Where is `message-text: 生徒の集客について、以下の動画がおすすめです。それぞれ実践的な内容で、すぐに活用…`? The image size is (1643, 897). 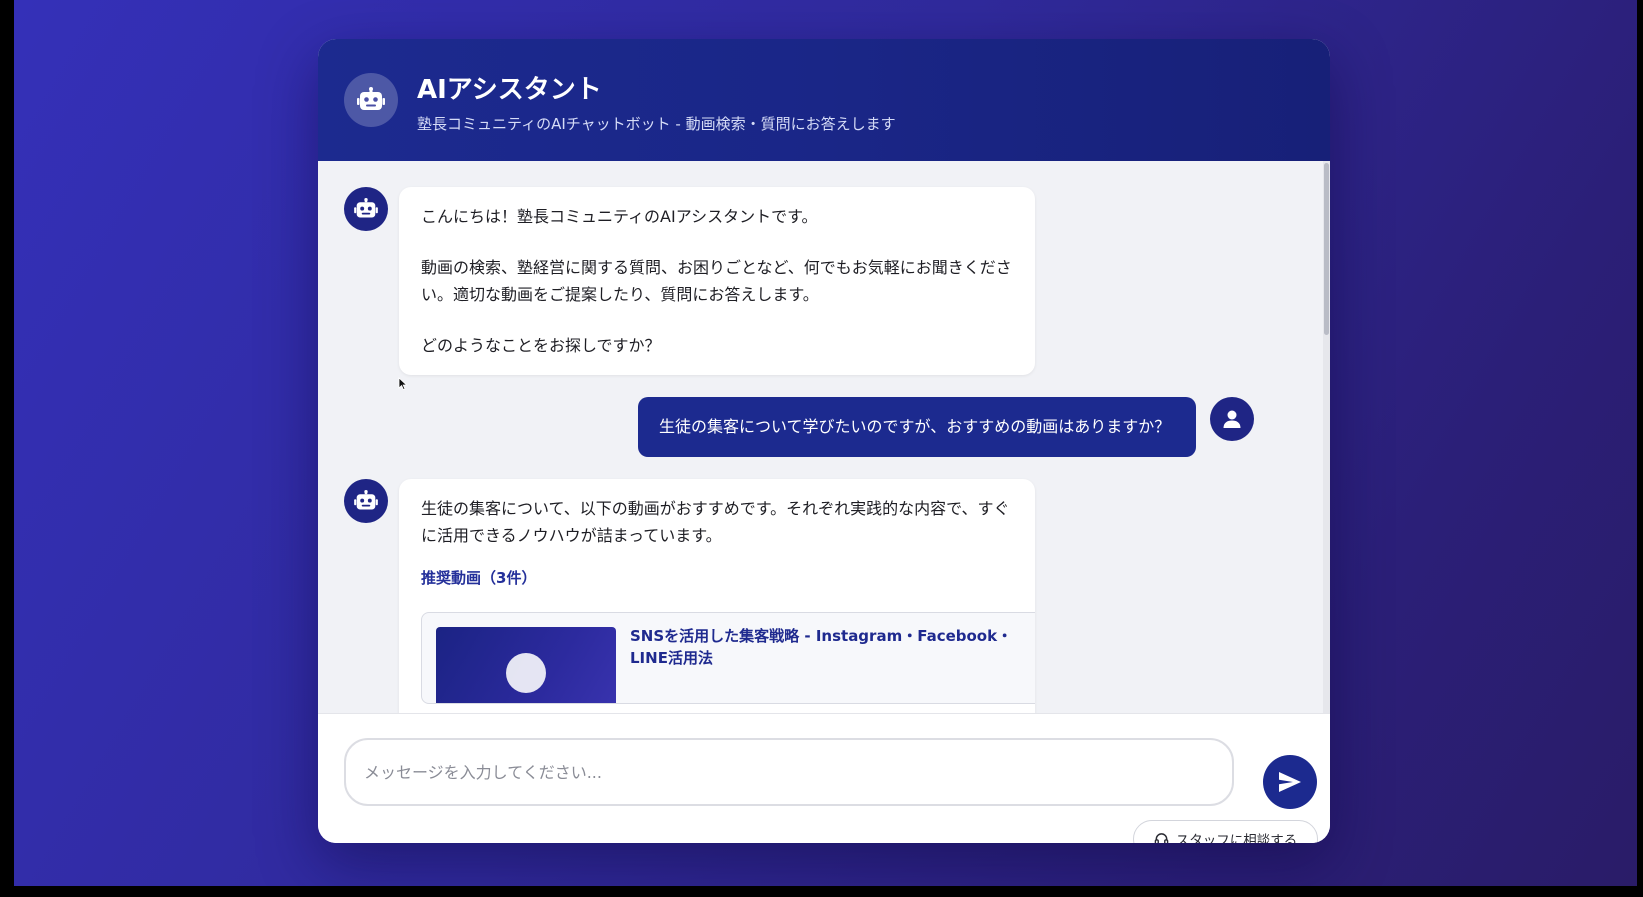
message-text: 生徒の集客について、以下の動画がおすすめです。それぞれ実践的な内容で、すぐに活用… is located at coordinates (715, 522).